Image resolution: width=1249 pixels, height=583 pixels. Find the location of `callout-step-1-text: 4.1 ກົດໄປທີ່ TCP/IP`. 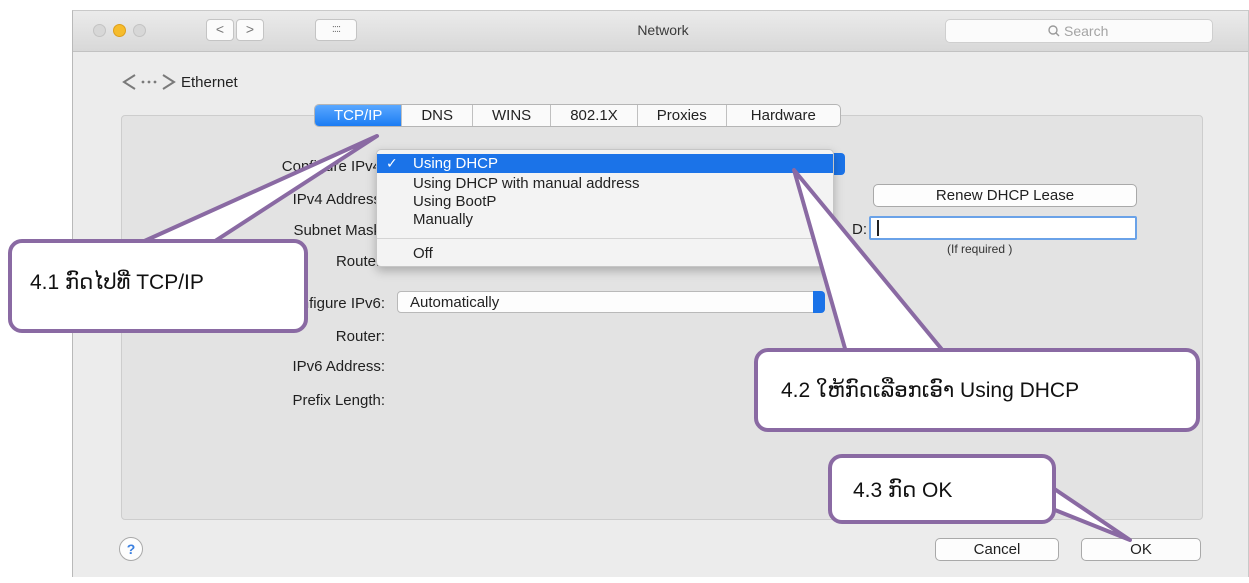

callout-step-1-text: 4.1 ກົດໄປທີ່ TCP/IP is located at coordinates (117, 282).